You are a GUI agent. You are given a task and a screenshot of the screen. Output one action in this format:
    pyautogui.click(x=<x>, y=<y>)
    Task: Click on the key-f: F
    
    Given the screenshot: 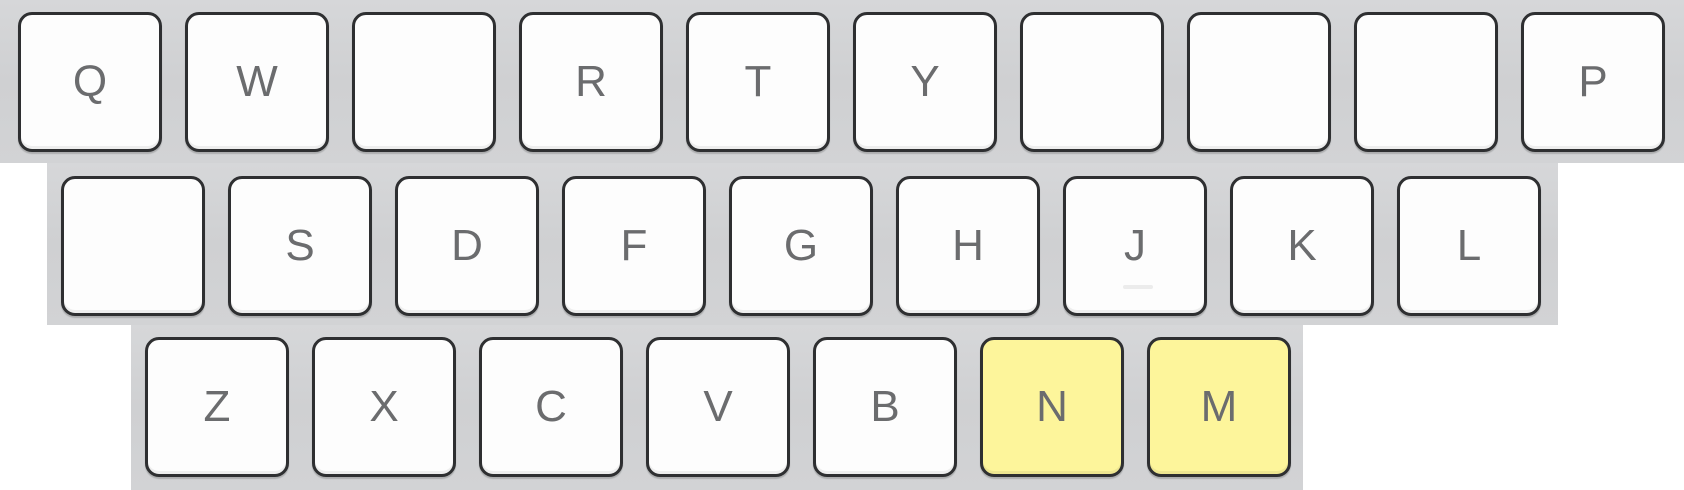 What is the action you would take?
    pyautogui.click(x=634, y=246)
    